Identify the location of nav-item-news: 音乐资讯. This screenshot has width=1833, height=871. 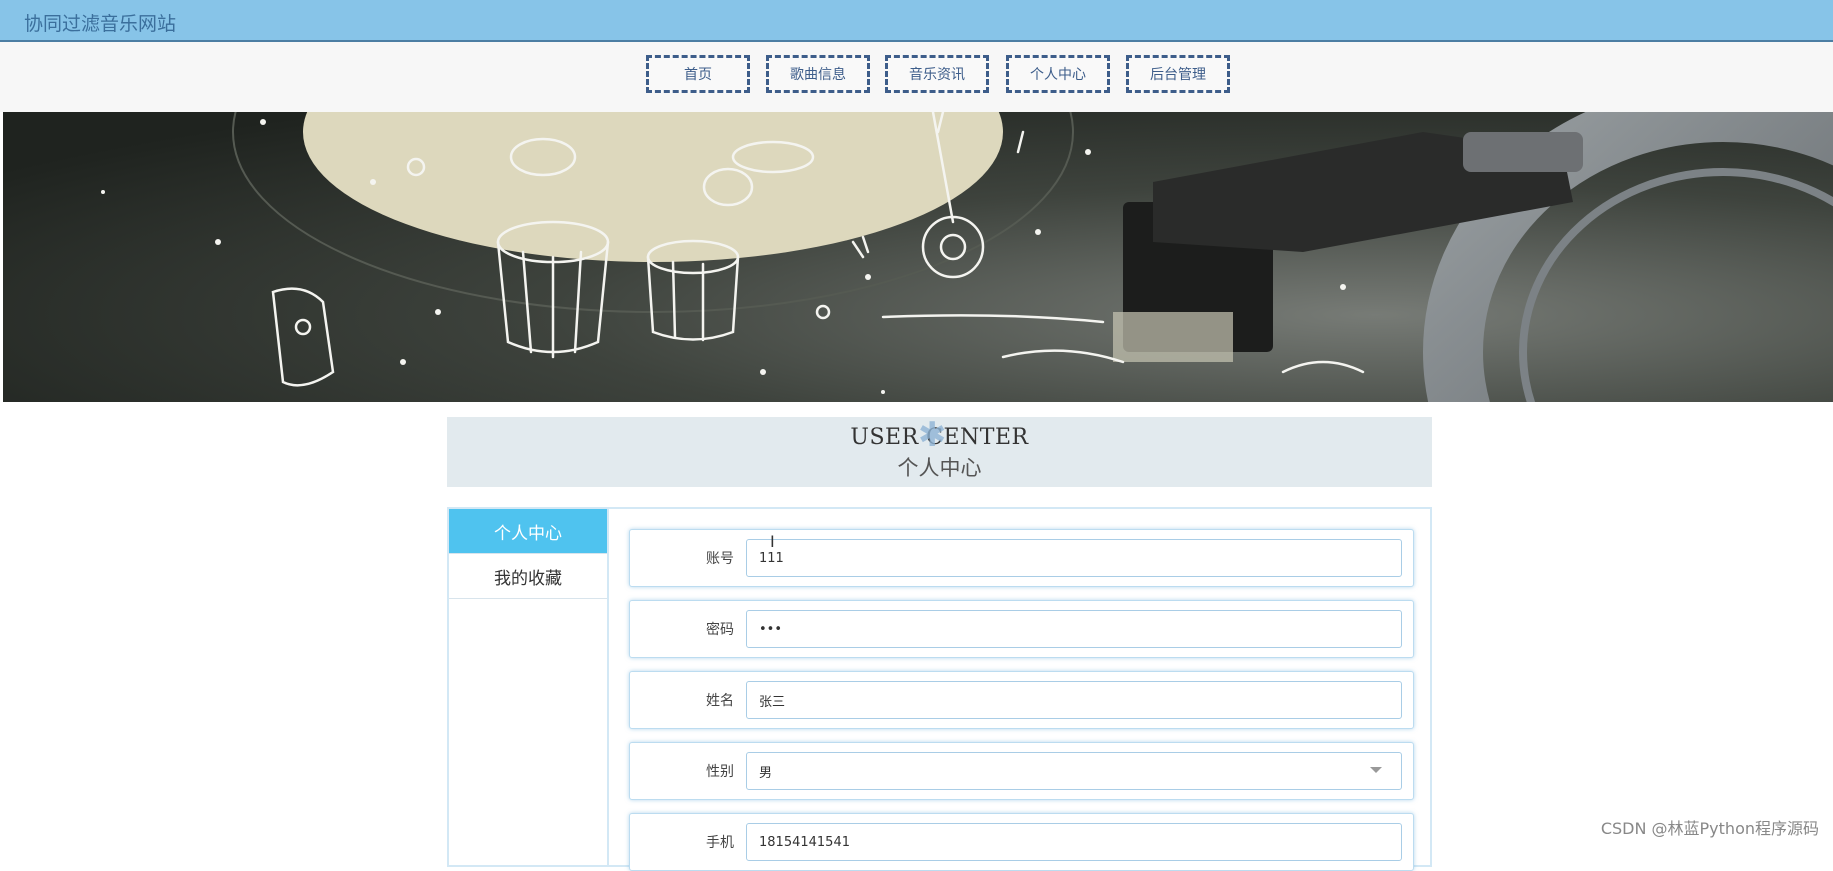
(937, 74).